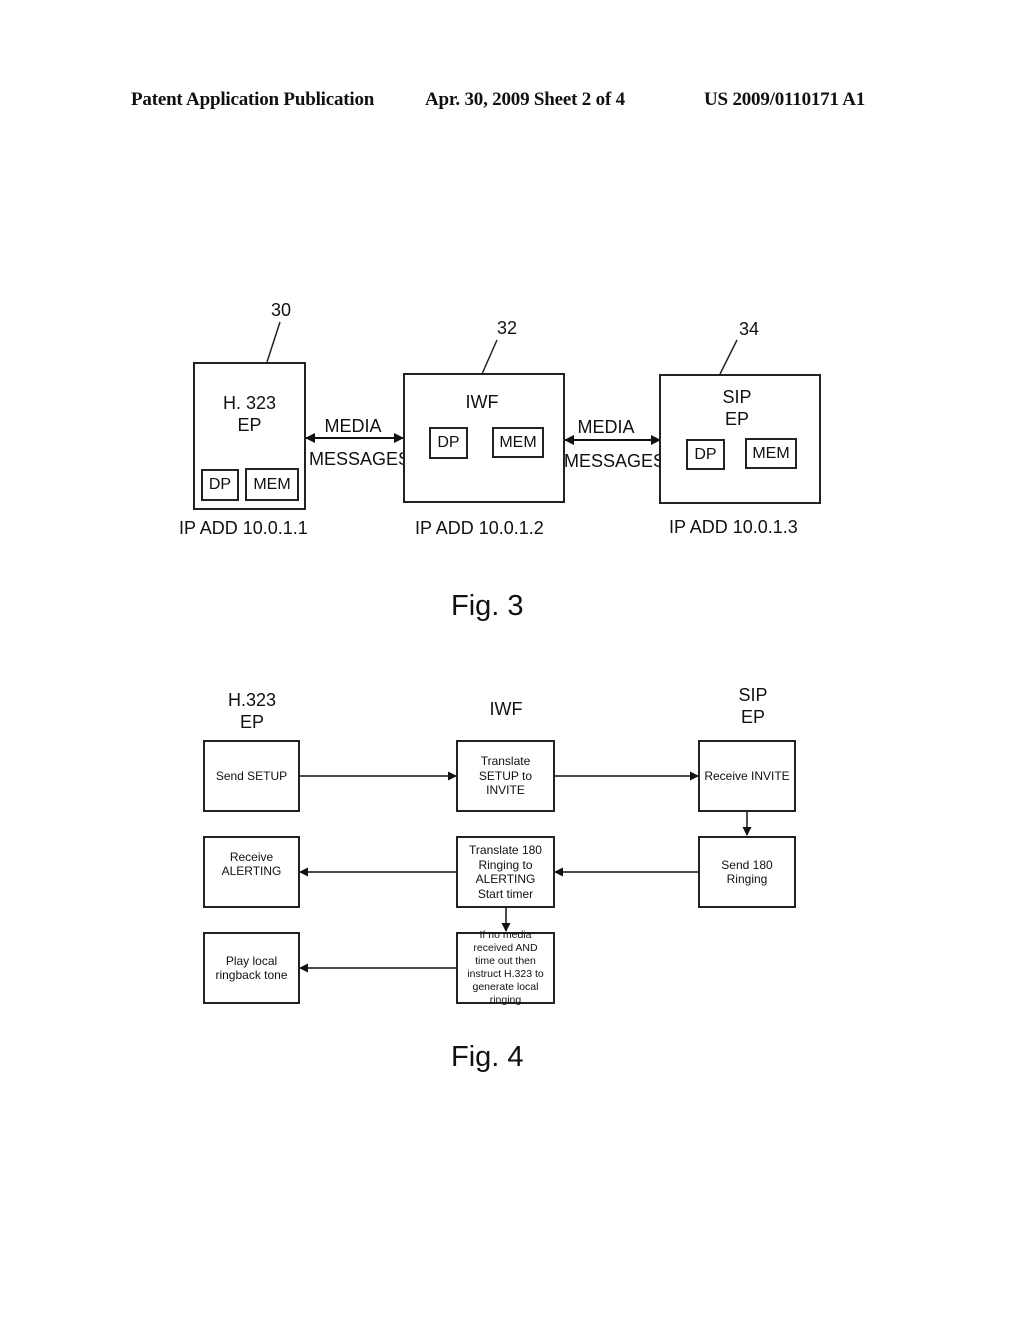  Describe the element at coordinates (249, 436) in the screenshot. I see `h323-endpoint-box: H. 323 EP DP MEM` at that location.